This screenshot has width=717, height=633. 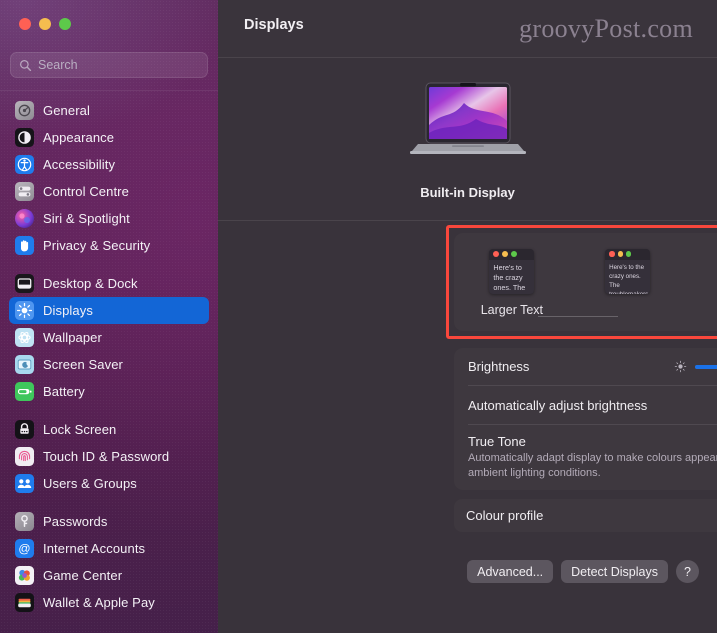 I want to click on search-box, so click(x=109, y=65).